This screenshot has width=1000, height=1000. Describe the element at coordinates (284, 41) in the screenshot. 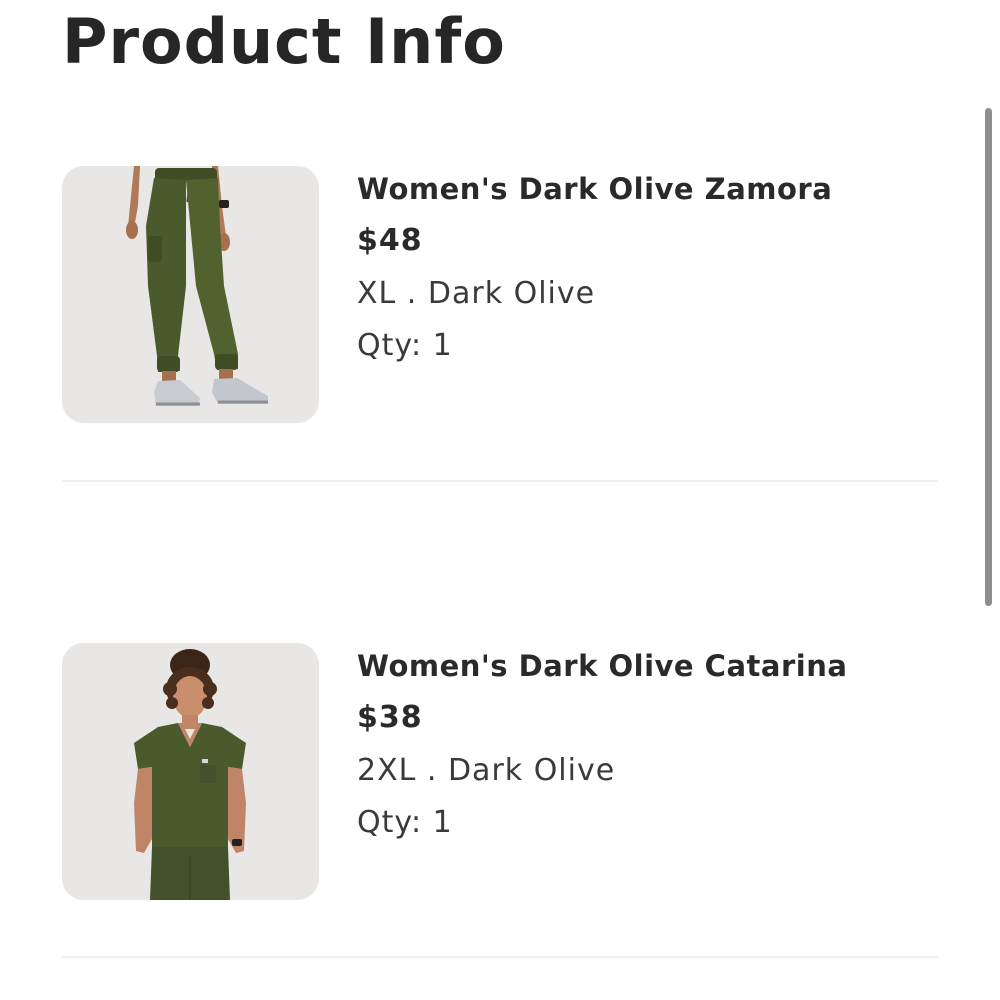

I see `page-title: Product Info` at that location.